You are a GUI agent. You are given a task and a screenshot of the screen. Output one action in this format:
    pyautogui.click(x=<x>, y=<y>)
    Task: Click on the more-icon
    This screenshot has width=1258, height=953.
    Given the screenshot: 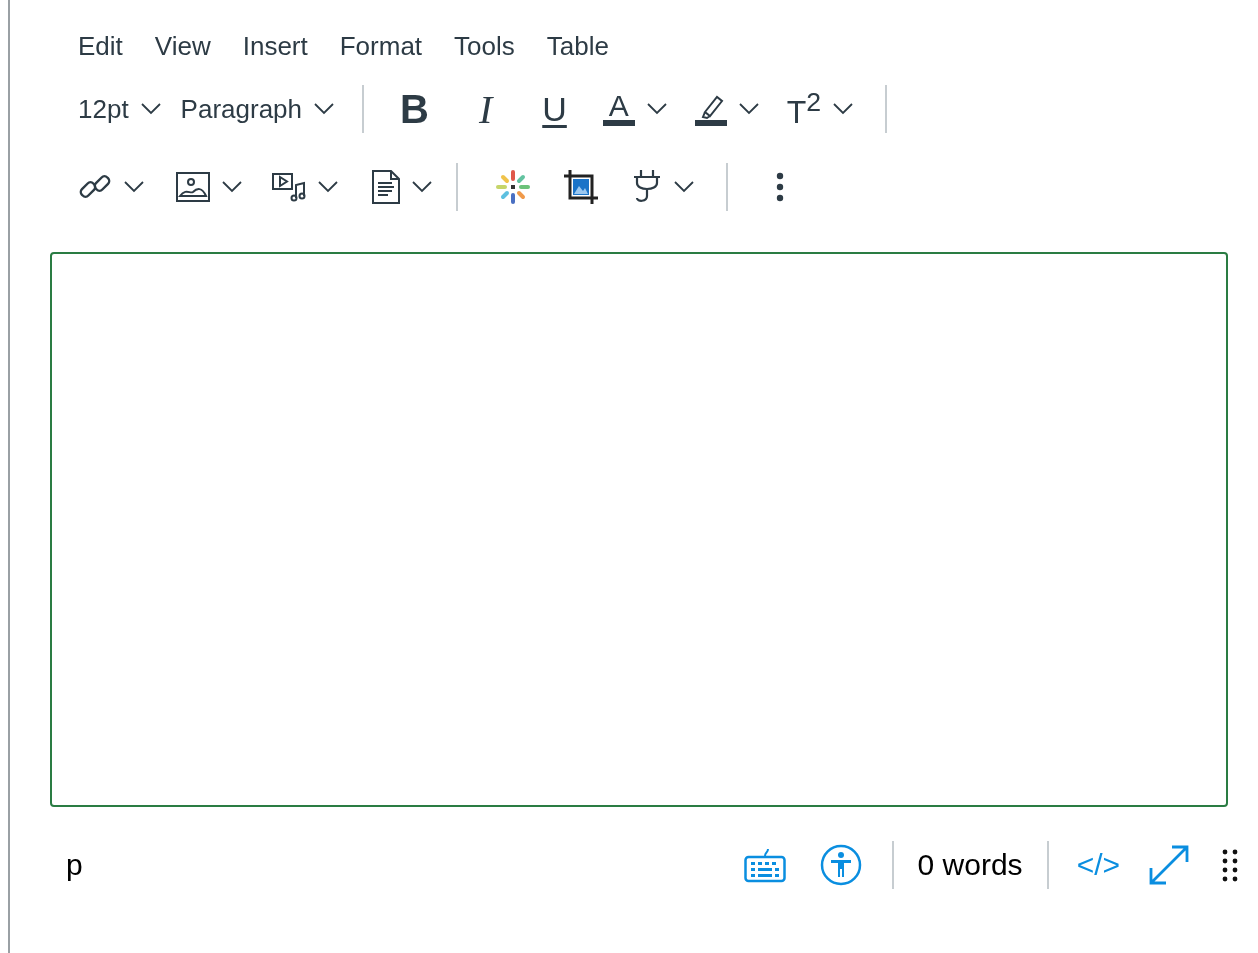 What is the action you would take?
    pyautogui.click(x=780, y=187)
    